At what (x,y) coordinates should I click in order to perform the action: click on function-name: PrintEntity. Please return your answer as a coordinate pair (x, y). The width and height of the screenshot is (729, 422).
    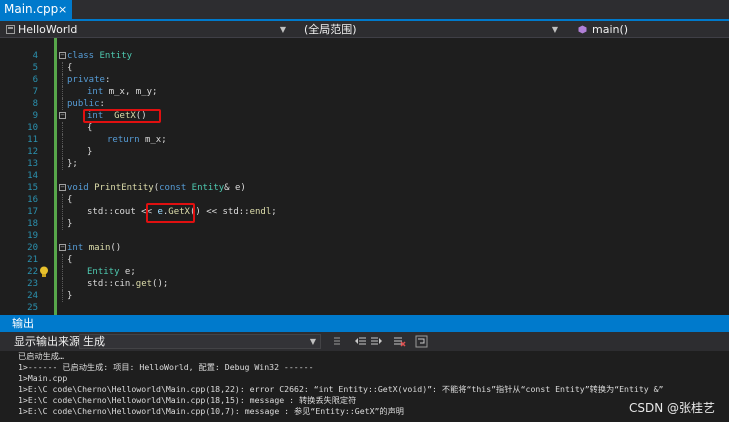
    Looking at the image, I should click on (124, 188).